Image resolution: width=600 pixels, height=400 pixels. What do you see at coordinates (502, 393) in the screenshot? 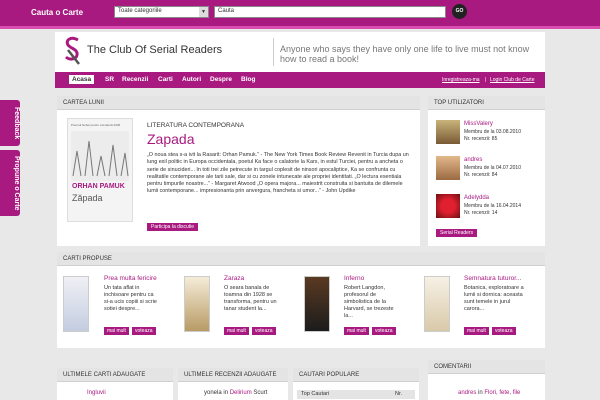
I see `comment-book: Flori, fete, file` at bounding box center [502, 393].